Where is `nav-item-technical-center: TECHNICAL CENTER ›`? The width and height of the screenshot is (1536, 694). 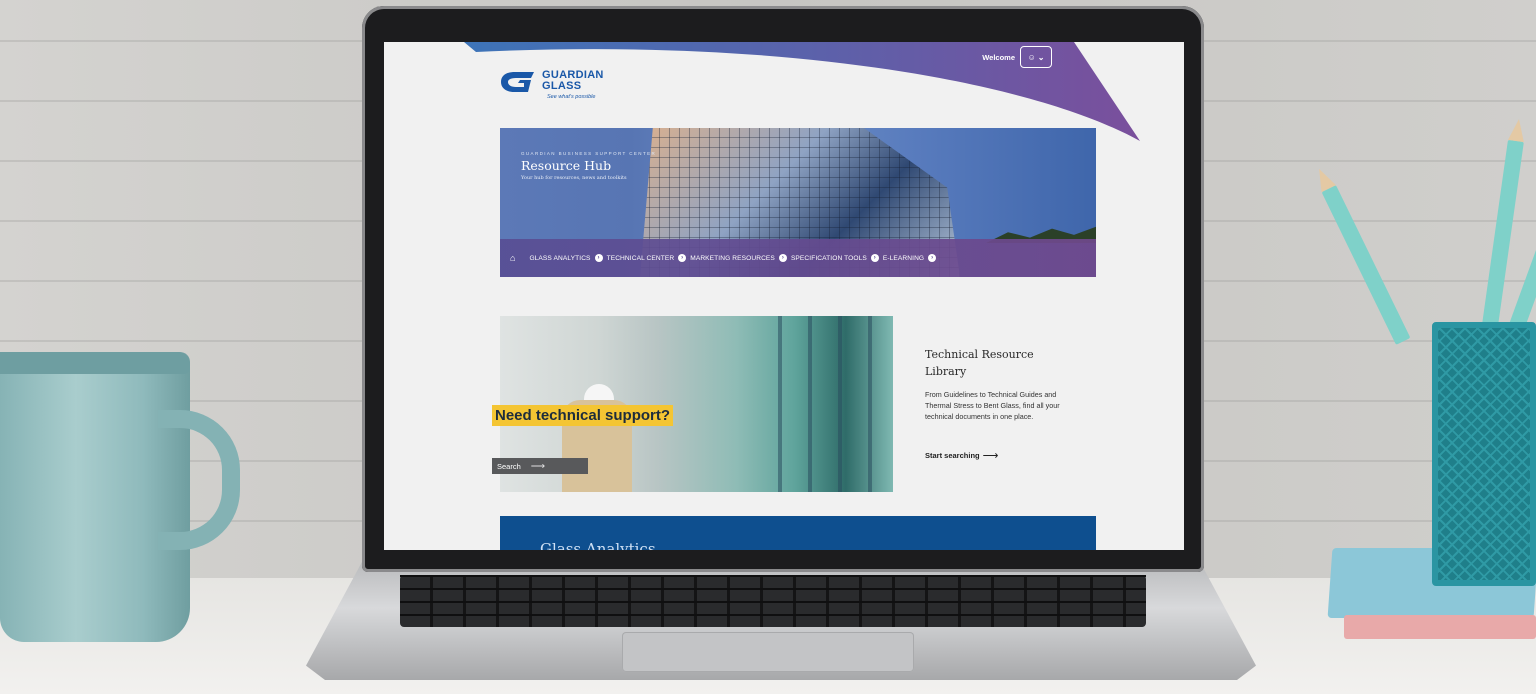 nav-item-technical-center: TECHNICAL CENTER › is located at coordinates (647, 258).